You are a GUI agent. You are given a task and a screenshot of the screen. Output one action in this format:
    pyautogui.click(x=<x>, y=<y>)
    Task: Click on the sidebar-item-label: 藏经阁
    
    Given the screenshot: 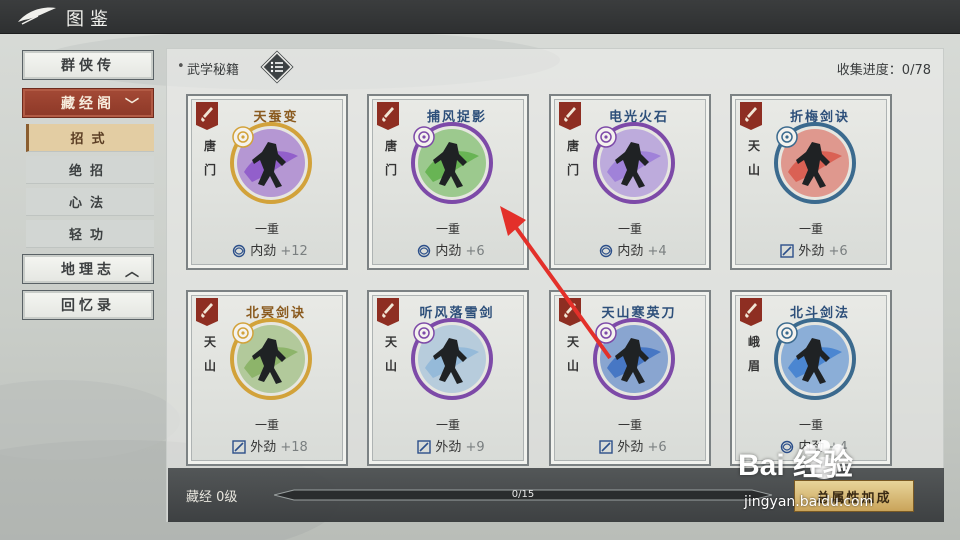 What is the action you would take?
    pyautogui.click(x=88, y=104)
    